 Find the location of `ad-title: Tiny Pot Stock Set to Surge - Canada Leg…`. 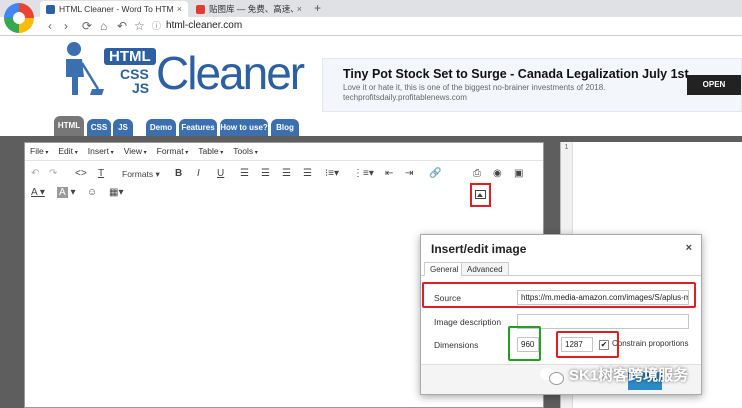

ad-title: Tiny Pot Stock Set to Surge - Canada Leg… is located at coordinates (516, 74).